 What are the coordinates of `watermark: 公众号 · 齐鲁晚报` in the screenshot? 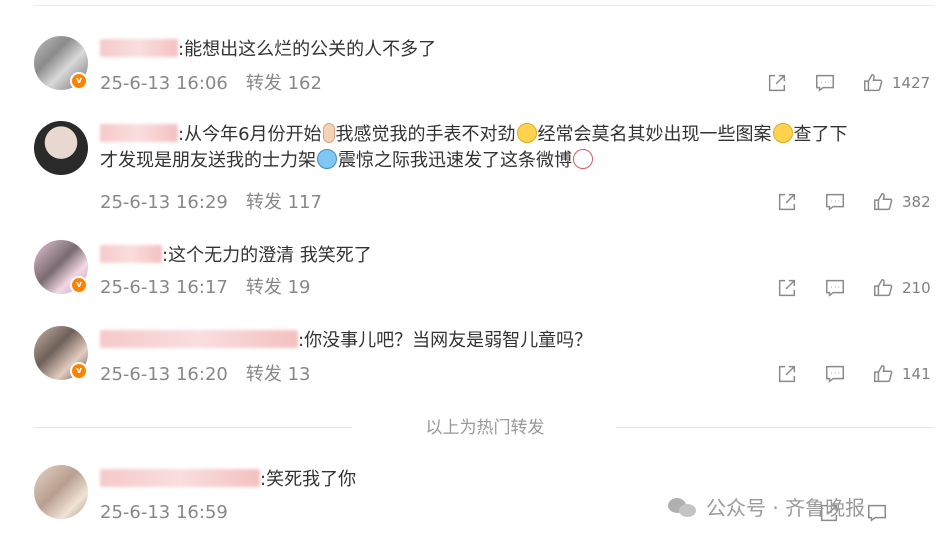 It's located at (766, 506).